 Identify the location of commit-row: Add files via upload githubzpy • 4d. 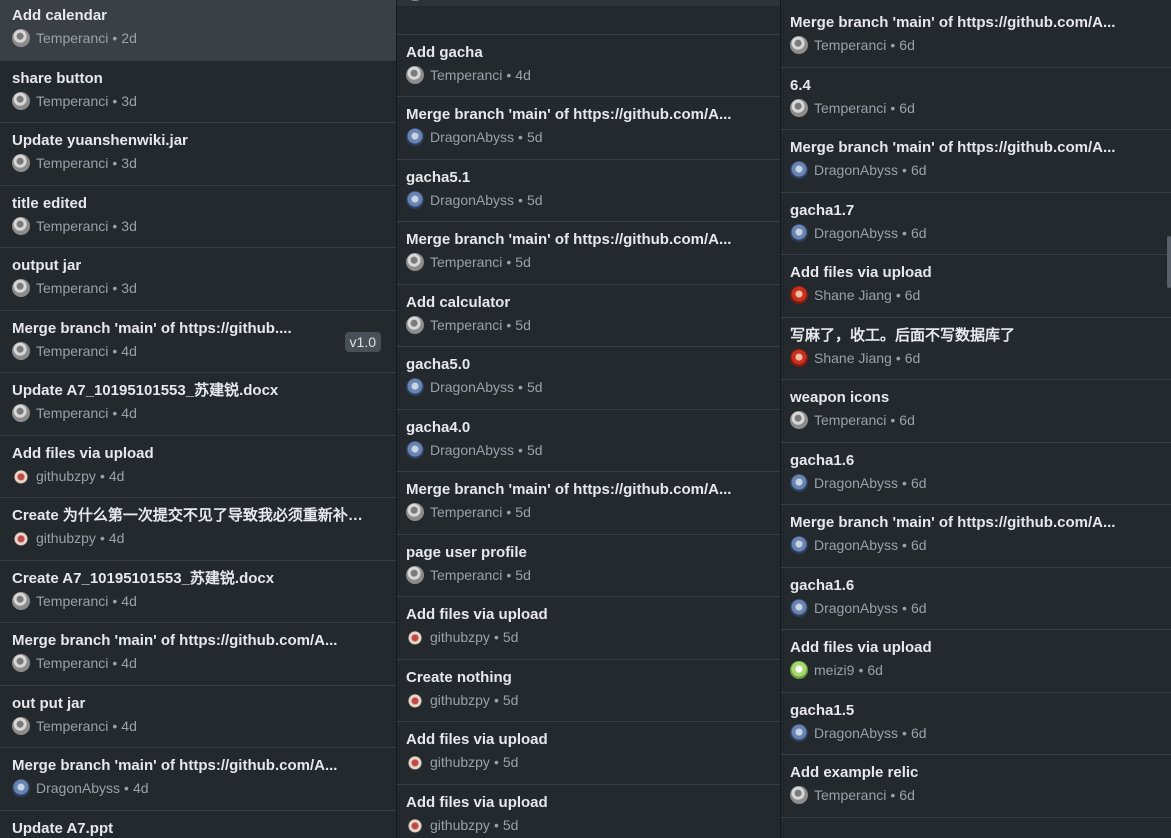
(198, 467).